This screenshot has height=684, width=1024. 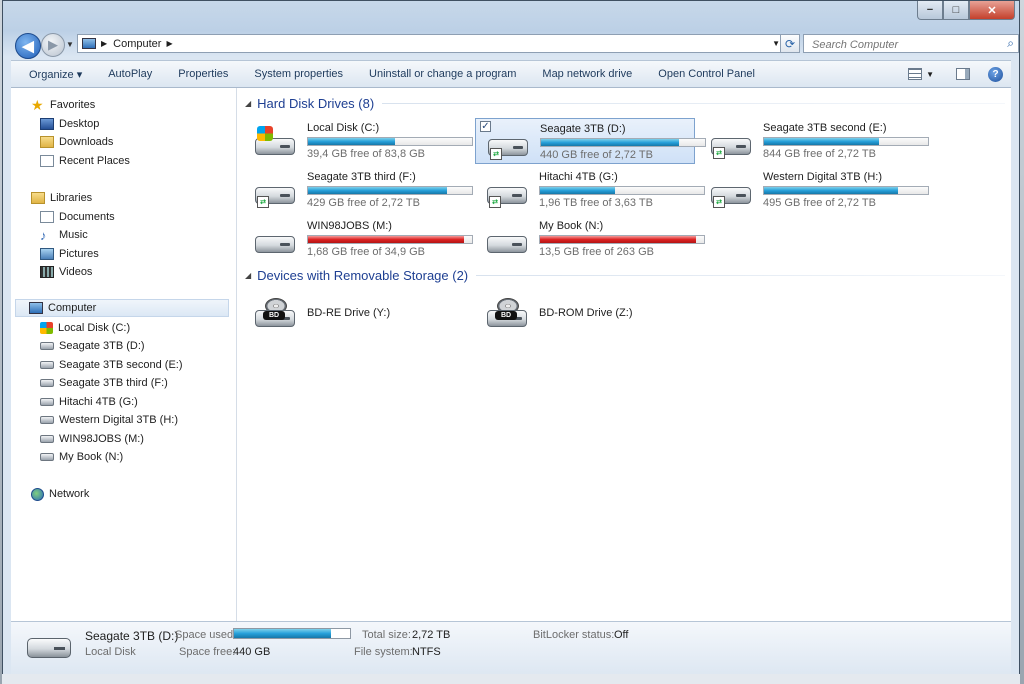 What do you see at coordinates (77, 217) in the screenshot?
I see `sidebar-item-documents: Documents` at bounding box center [77, 217].